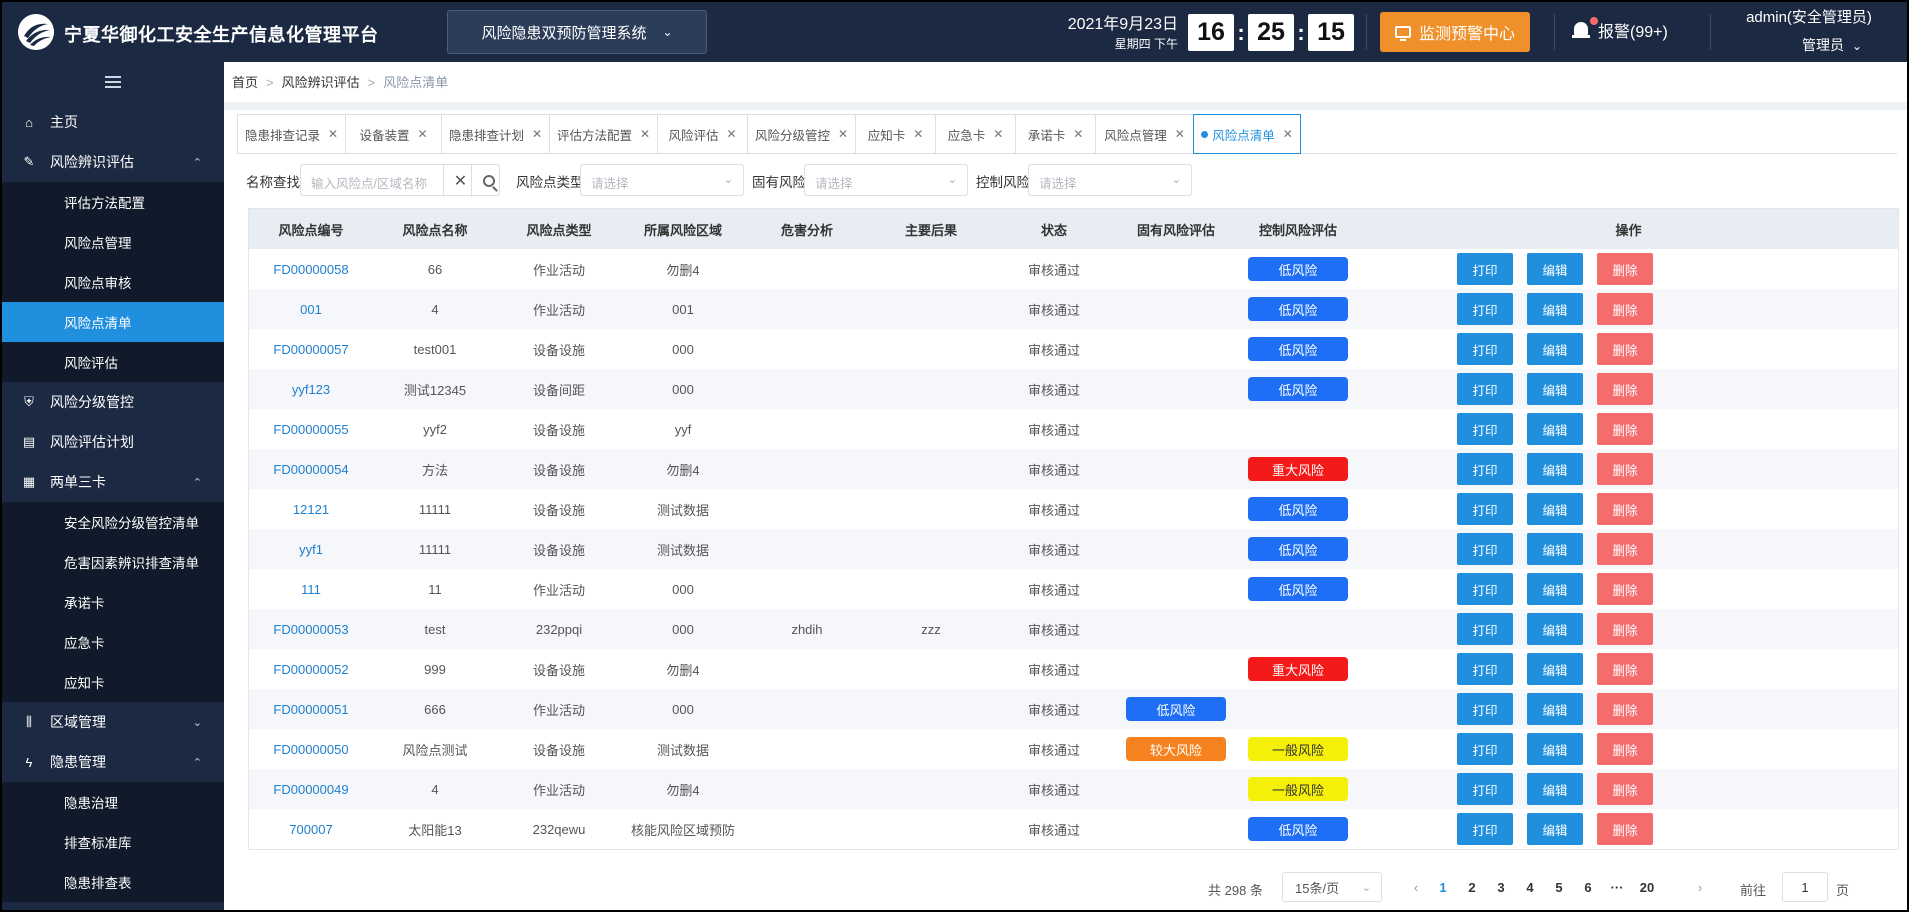 The height and width of the screenshot is (912, 1909). What do you see at coordinates (1110, 180) in the screenshot?
I see `control-risk-select: 请选择 ⌄` at bounding box center [1110, 180].